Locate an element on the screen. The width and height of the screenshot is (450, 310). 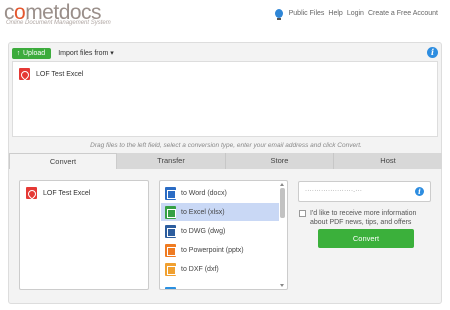
conversion-type-label: to Powerpoint (pptx) is located at coordinates (212, 250).